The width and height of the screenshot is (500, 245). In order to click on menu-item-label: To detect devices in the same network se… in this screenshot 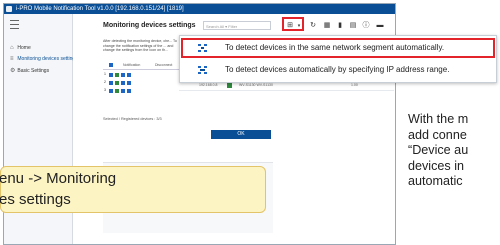, I will do `click(335, 47)`.